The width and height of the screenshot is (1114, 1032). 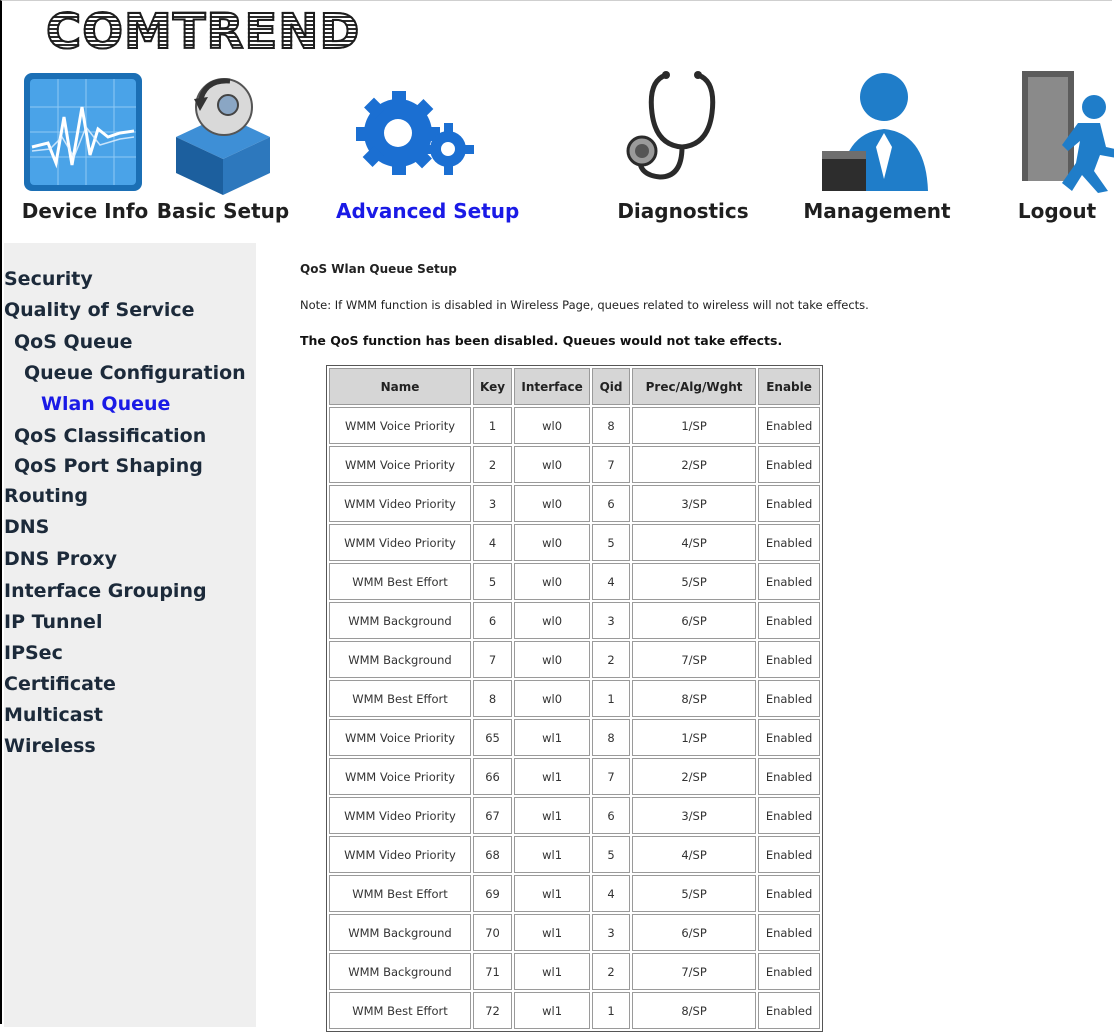 What do you see at coordinates (493, 854) in the screenshot?
I see `cell-key: 68` at bounding box center [493, 854].